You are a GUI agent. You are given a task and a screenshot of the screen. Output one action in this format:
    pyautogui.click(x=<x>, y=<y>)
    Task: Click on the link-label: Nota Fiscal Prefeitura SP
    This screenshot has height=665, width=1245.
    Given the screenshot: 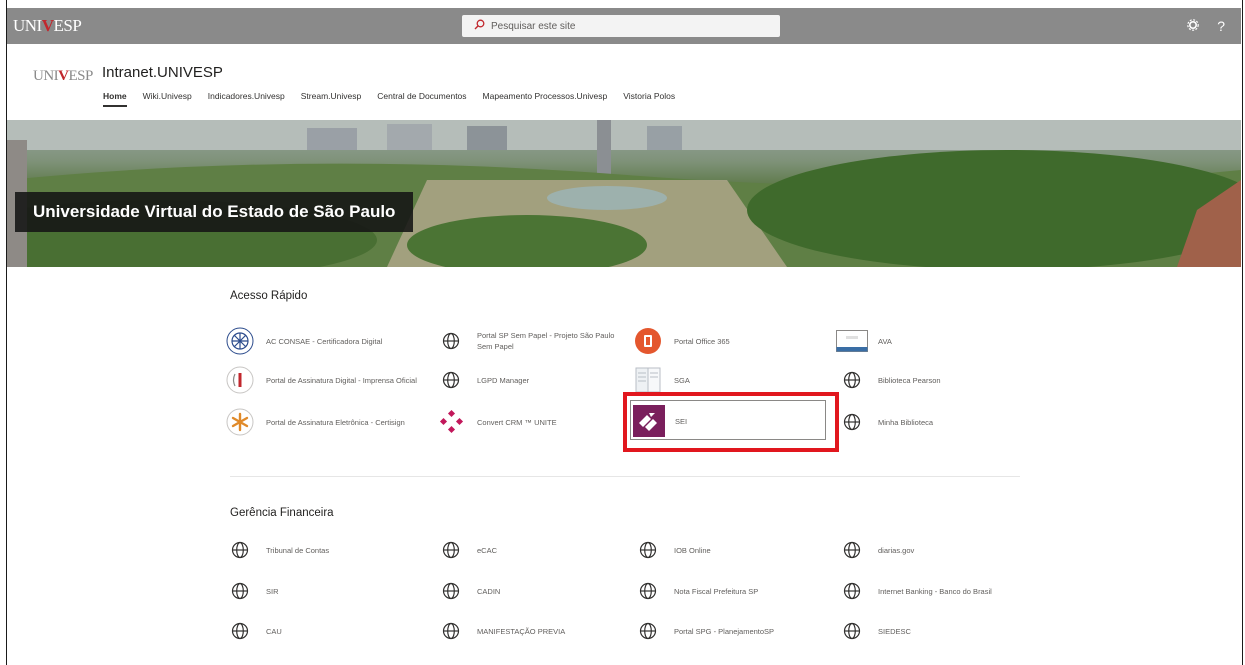 What is the action you would take?
    pyautogui.click(x=716, y=591)
    